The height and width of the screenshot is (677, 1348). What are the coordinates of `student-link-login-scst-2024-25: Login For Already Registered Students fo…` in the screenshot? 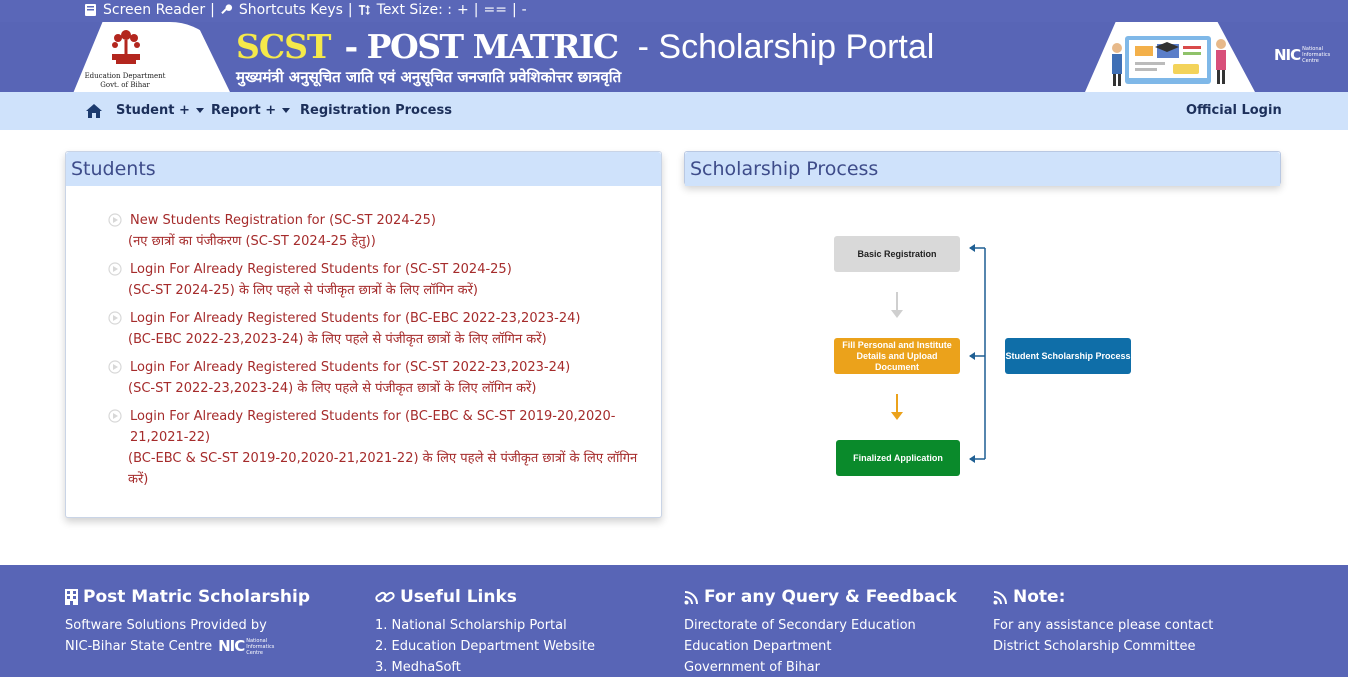 It's located at (380, 280).